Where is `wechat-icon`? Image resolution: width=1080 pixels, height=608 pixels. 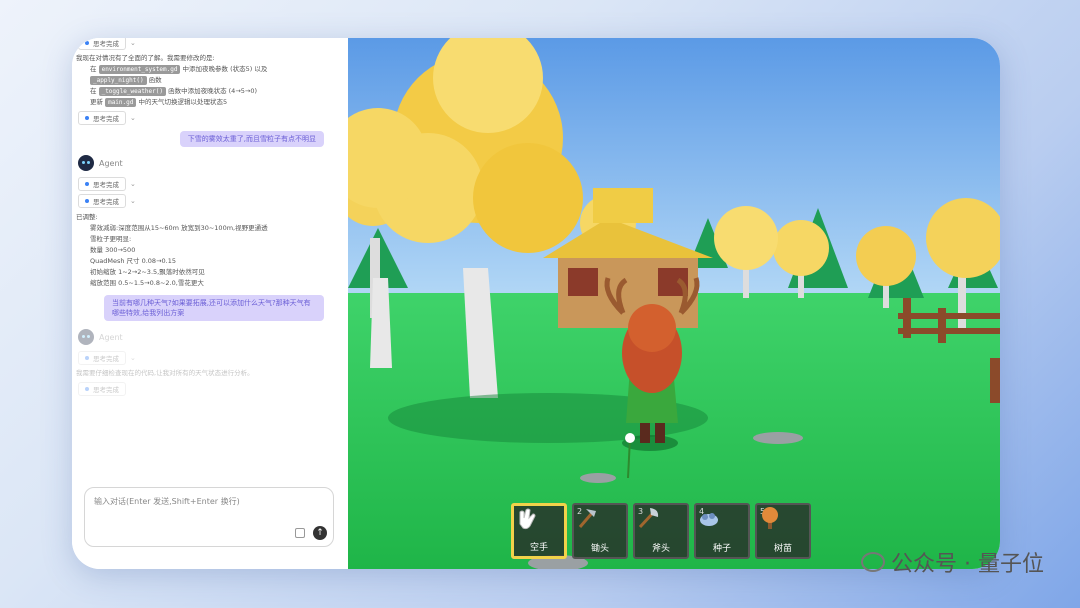
wechat-icon is located at coordinates (873, 562).